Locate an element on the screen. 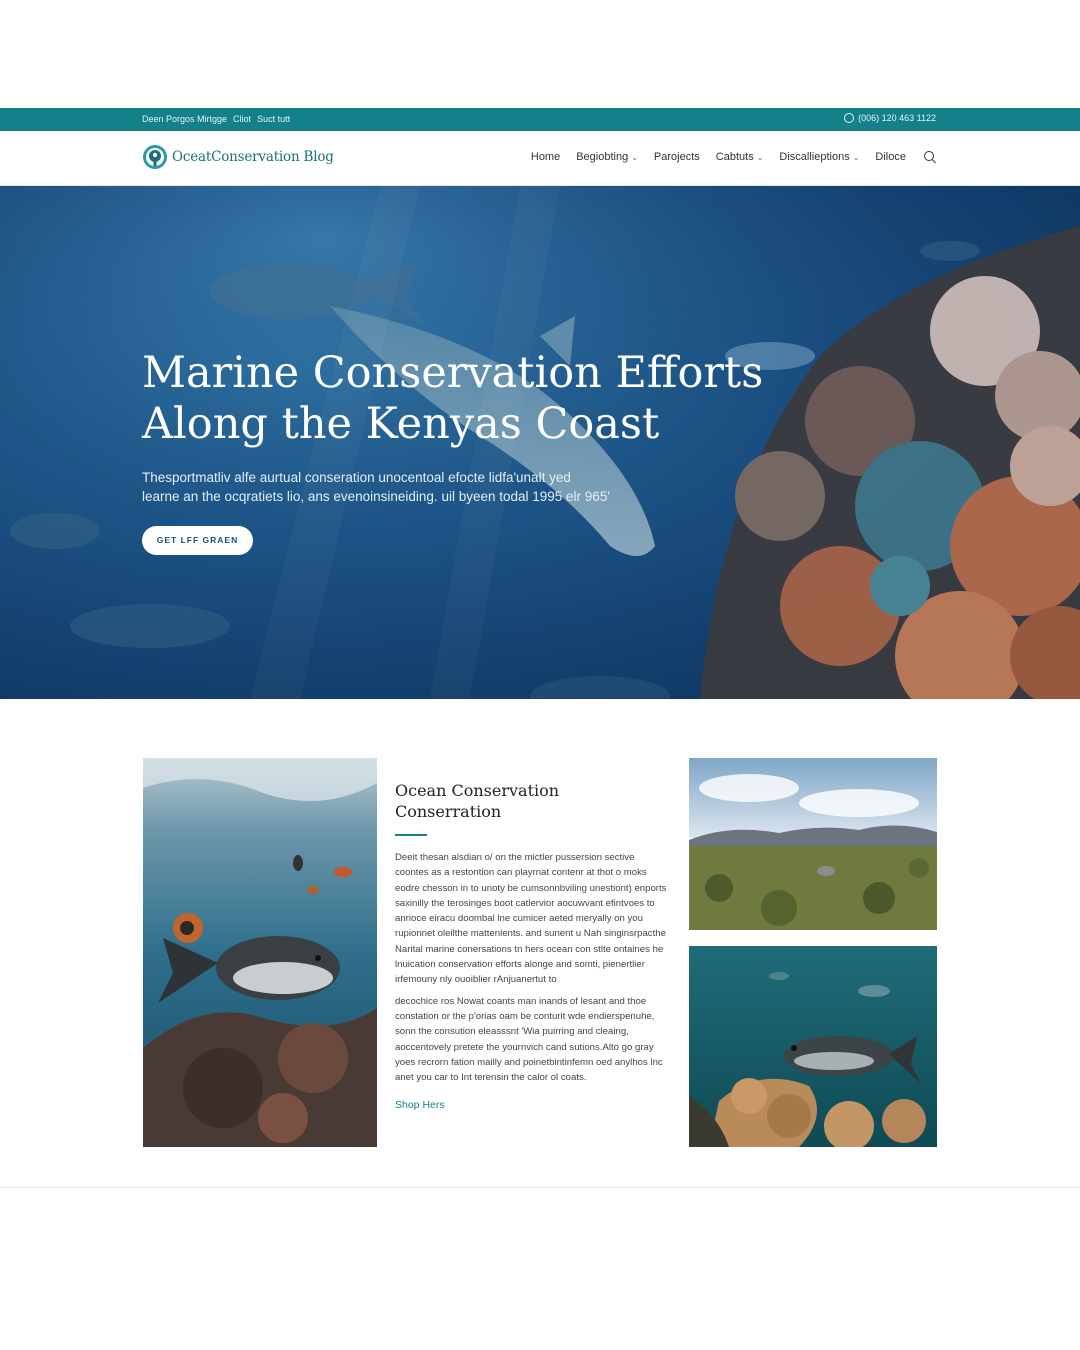 The width and height of the screenshot is (1080, 1350). shop-link: Shop Hers is located at coordinates (420, 1105).